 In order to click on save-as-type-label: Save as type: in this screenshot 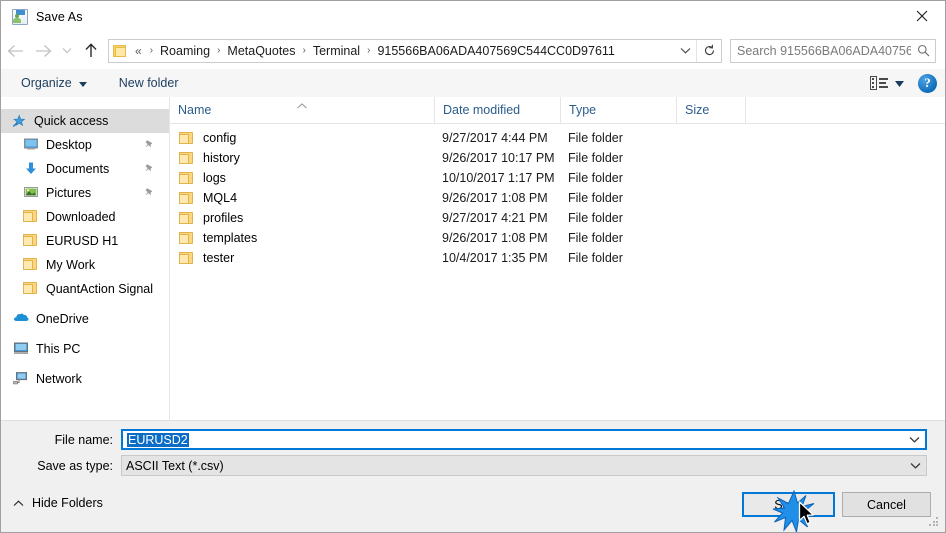, I will do `click(75, 465)`.